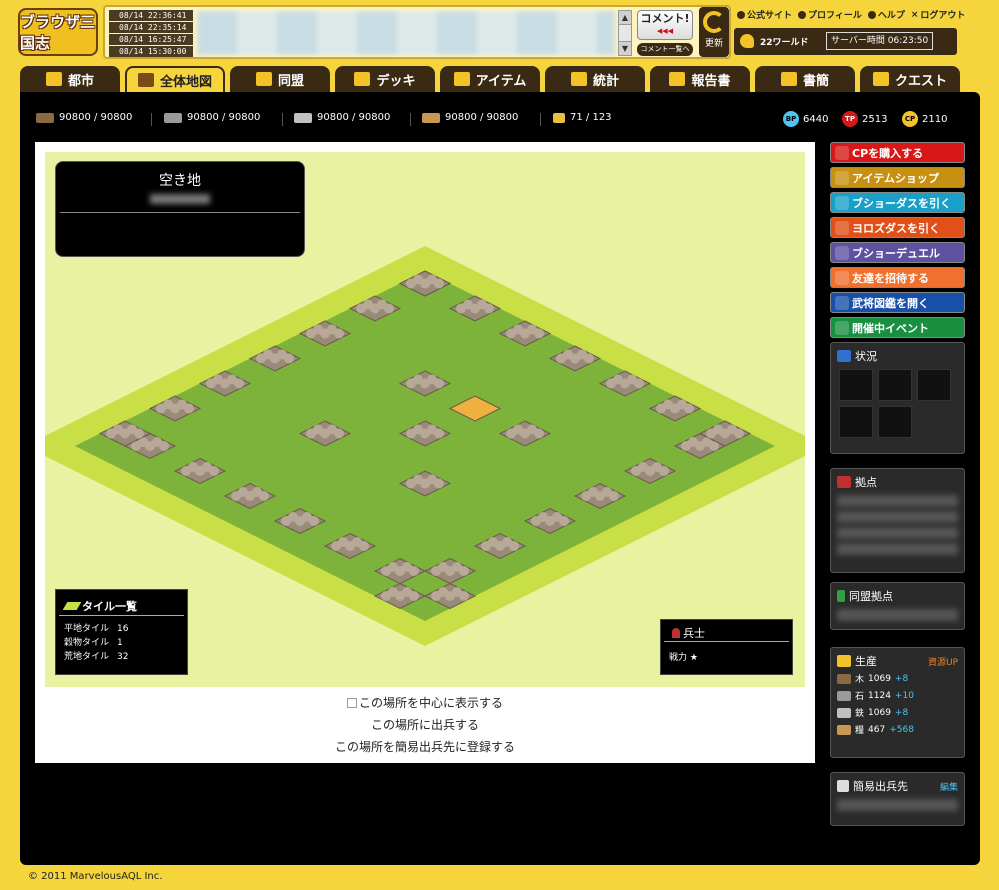  What do you see at coordinates (897, 202) in the screenshot?
I see `side-button-2: ブショーダスを引く` at bounding box center [897, 202].